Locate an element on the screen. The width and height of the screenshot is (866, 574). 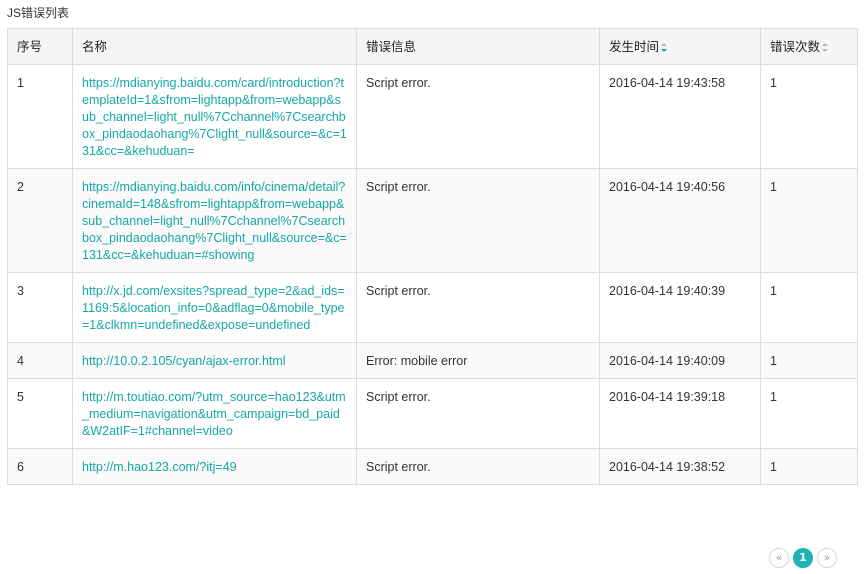
row-name-cell: http://10.0.2.105/cyan/ajax-error.html is located at coordinates (214, 360).